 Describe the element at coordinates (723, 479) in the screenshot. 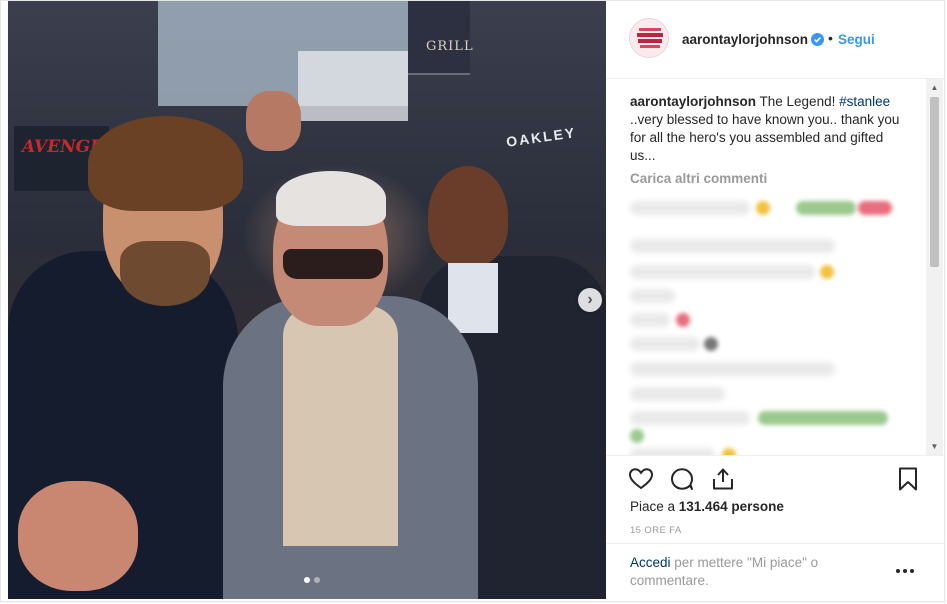

I see `share-icon` at that location.